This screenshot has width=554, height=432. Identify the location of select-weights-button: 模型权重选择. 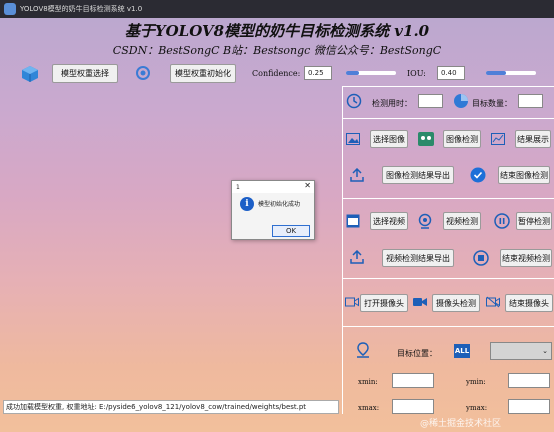
(85, 73).